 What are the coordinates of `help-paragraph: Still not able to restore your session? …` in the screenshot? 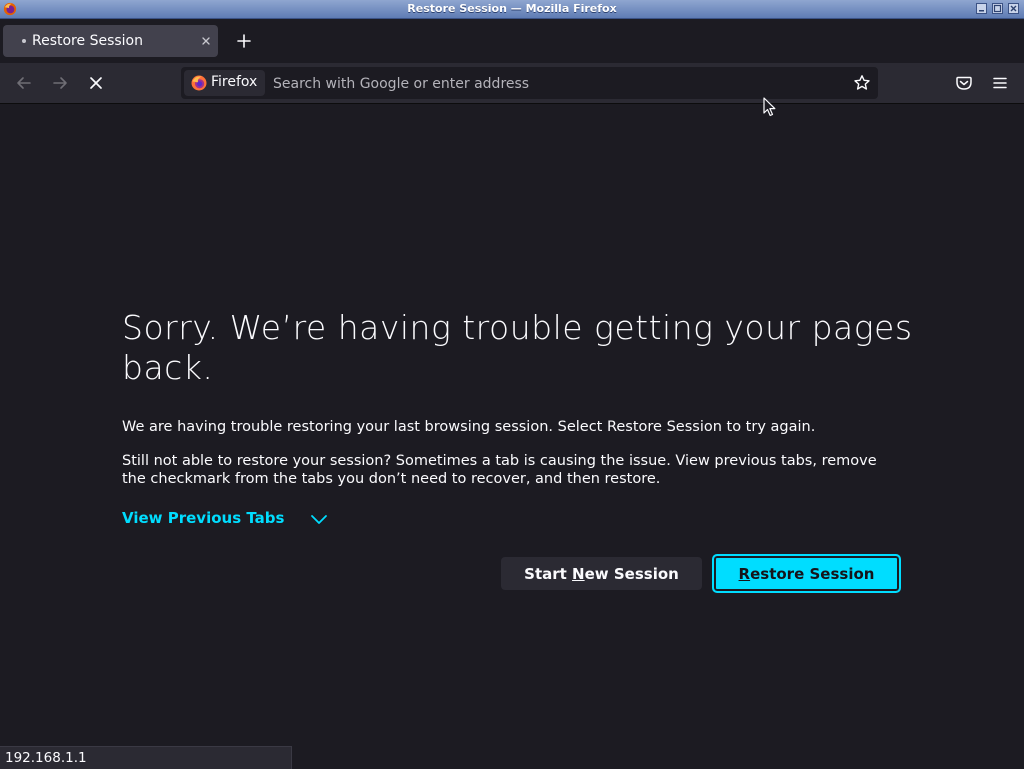 It's located at (499, 470).